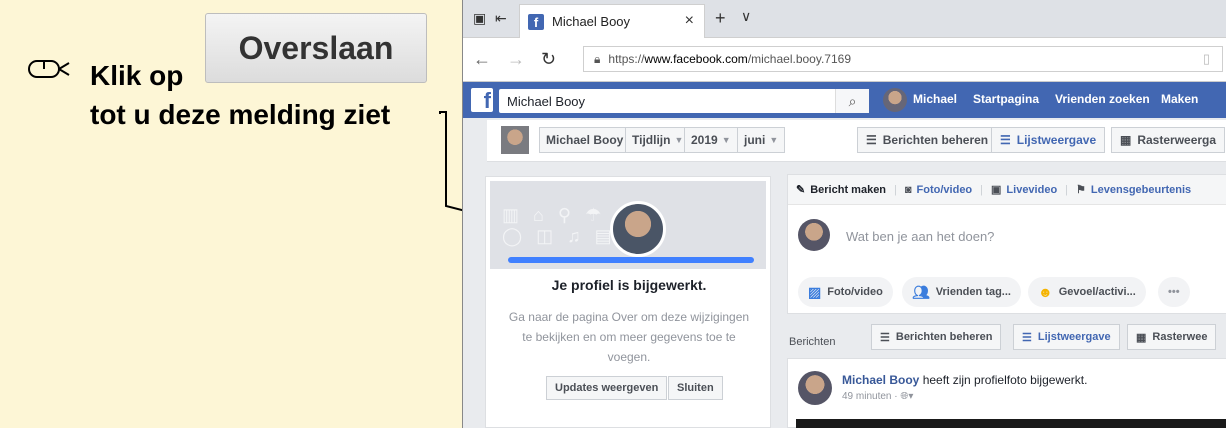 This screenshot has width=1226, height=428. Describe the element at coordinates (689, 21) in the screenshot. I see `close-tab-icon: ×` at that location.